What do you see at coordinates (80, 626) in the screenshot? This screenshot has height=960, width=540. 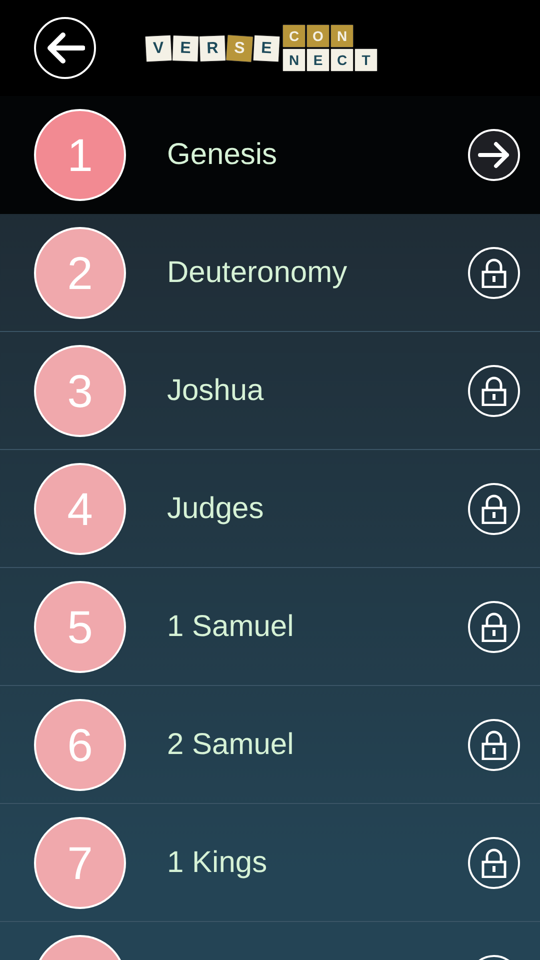 I see `chapter-number-badge: 5` at bounding box center [80, 626].